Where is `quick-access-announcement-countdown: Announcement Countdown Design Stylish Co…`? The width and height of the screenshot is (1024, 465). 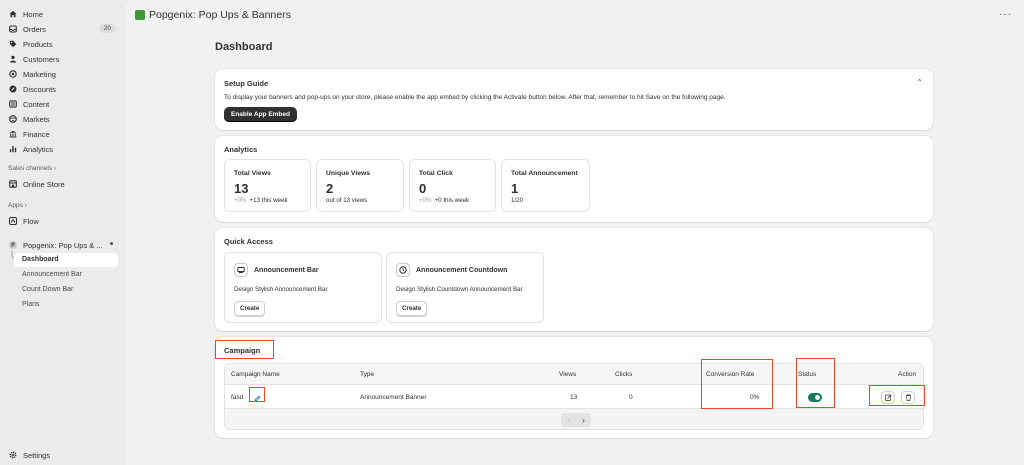
quick-access-announcement-countdown: Announcement Countdown Design Stylish Co… is located at coordinates (465, 287).